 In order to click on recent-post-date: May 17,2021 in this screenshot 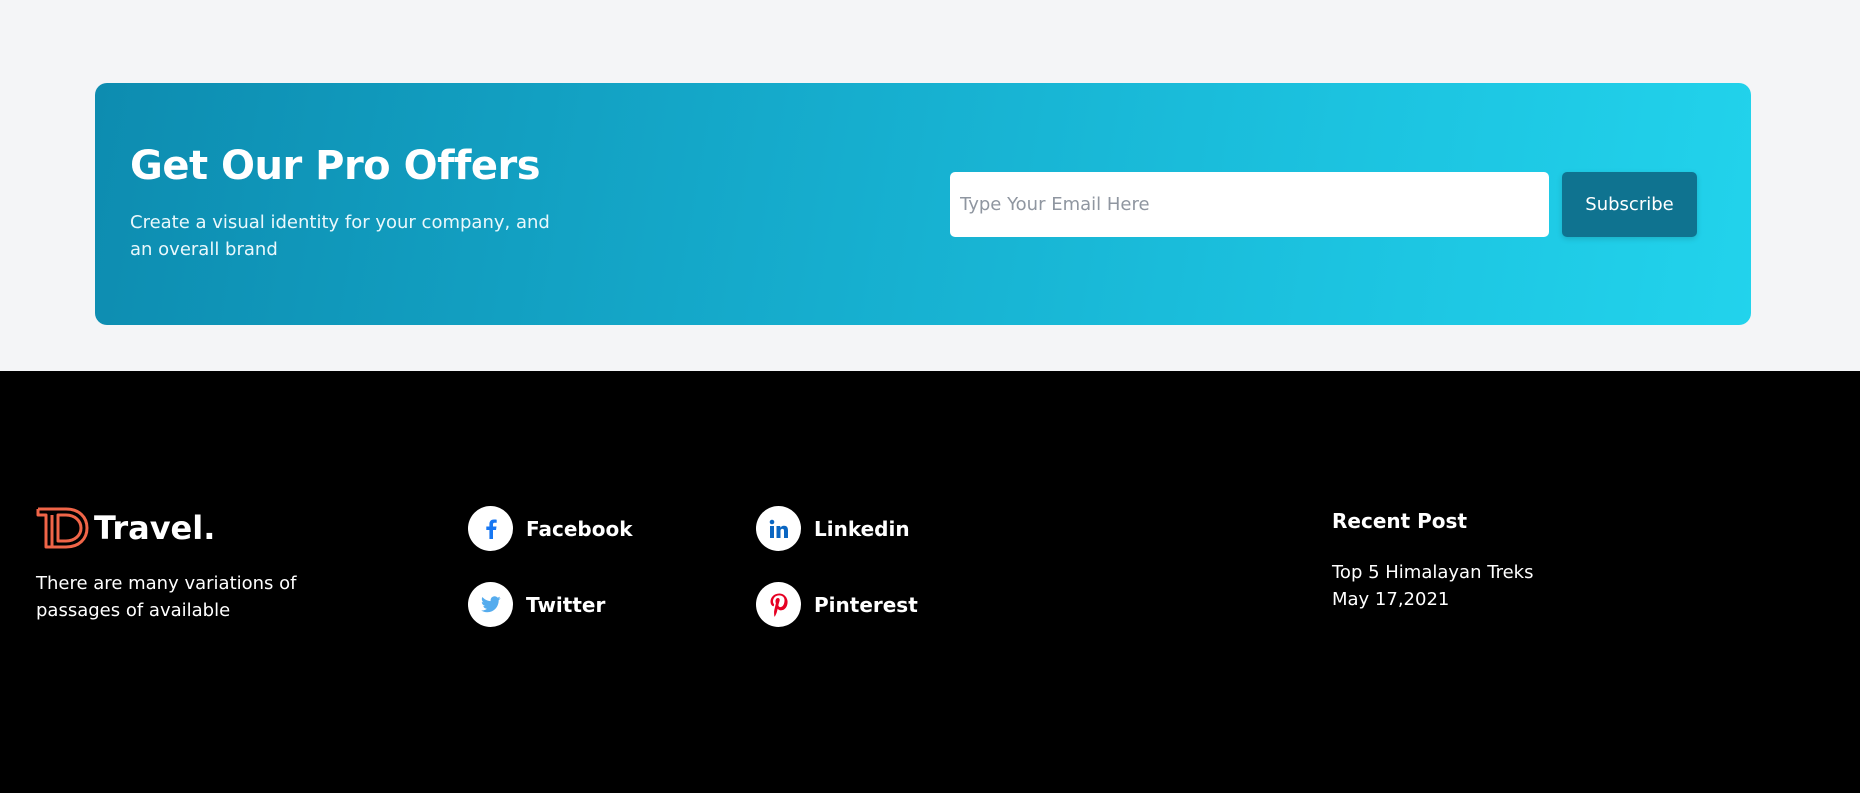, I will do `click(1391, 599)`.